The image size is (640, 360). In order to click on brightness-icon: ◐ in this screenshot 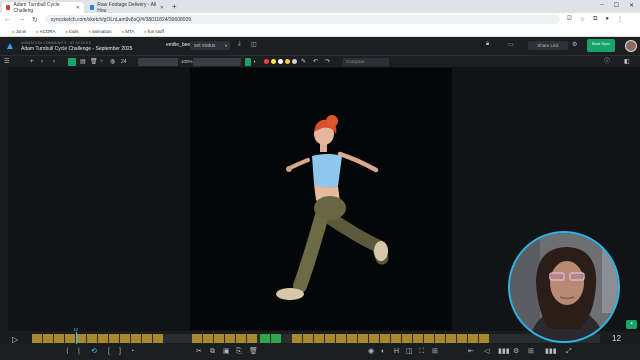, I will do `click(383, 352)`.